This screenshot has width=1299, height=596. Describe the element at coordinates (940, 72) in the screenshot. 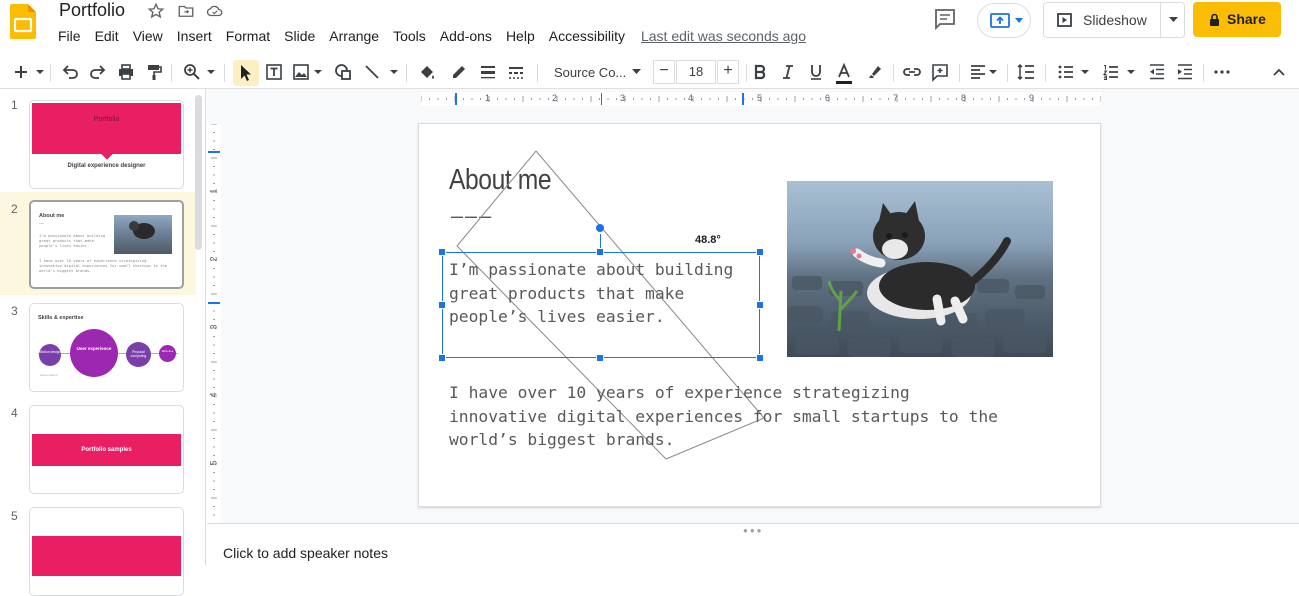

I see `add-comment-icon` at that location.